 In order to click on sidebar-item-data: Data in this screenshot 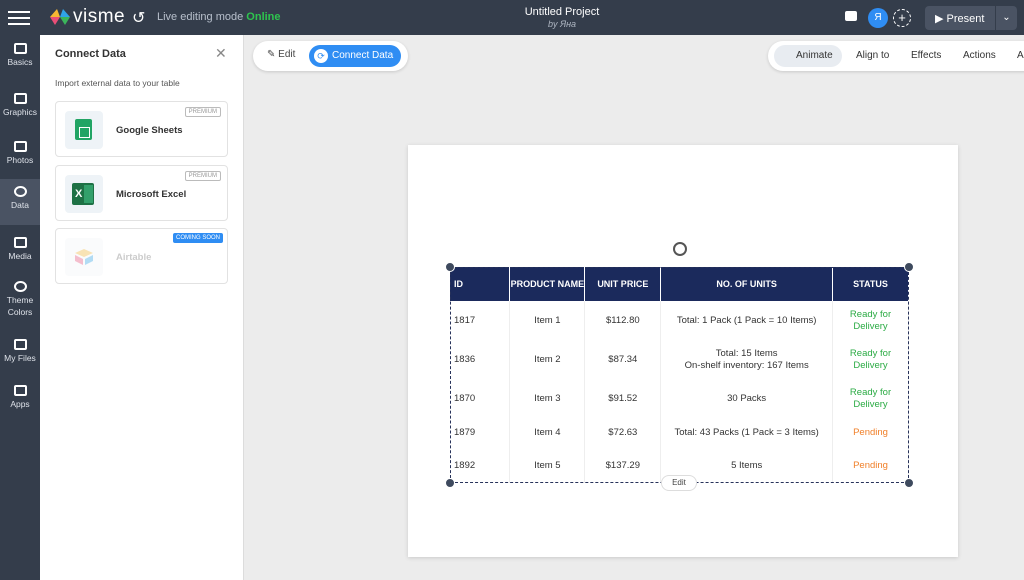, I will do `click(20, 202)`.